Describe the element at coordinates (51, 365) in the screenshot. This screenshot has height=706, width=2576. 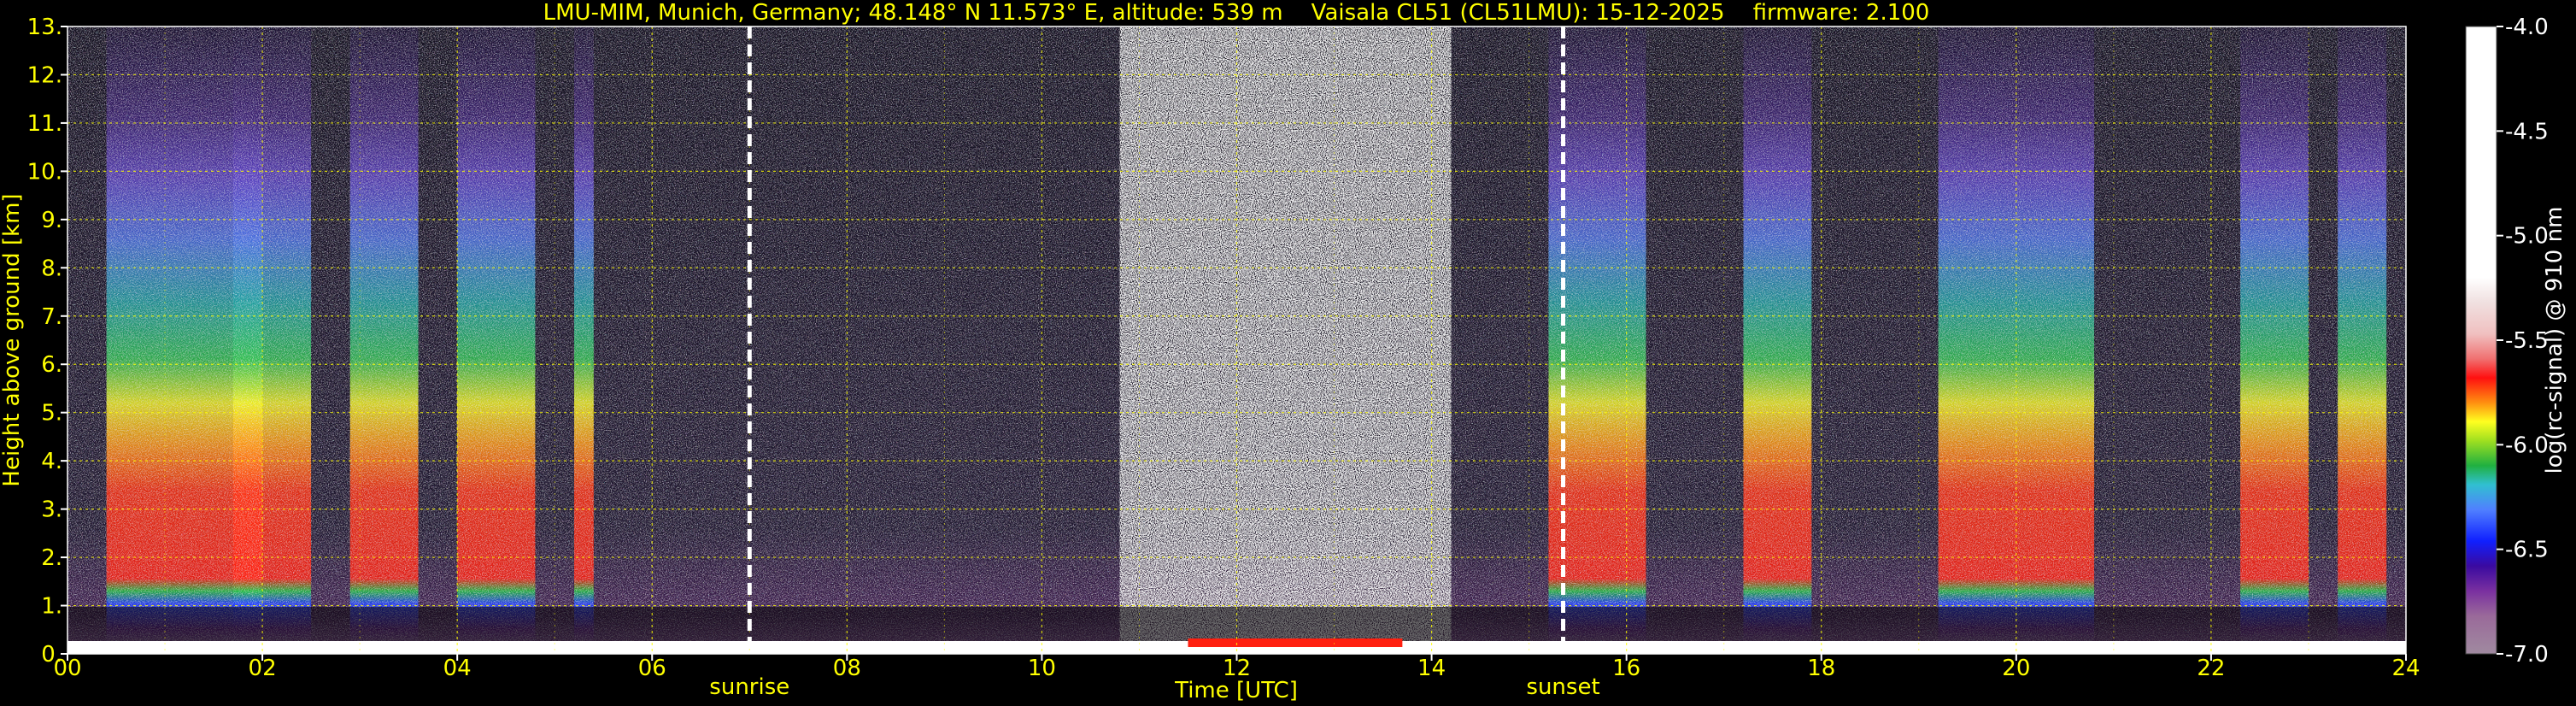
I see `y-tick-label: 6.` at that location.